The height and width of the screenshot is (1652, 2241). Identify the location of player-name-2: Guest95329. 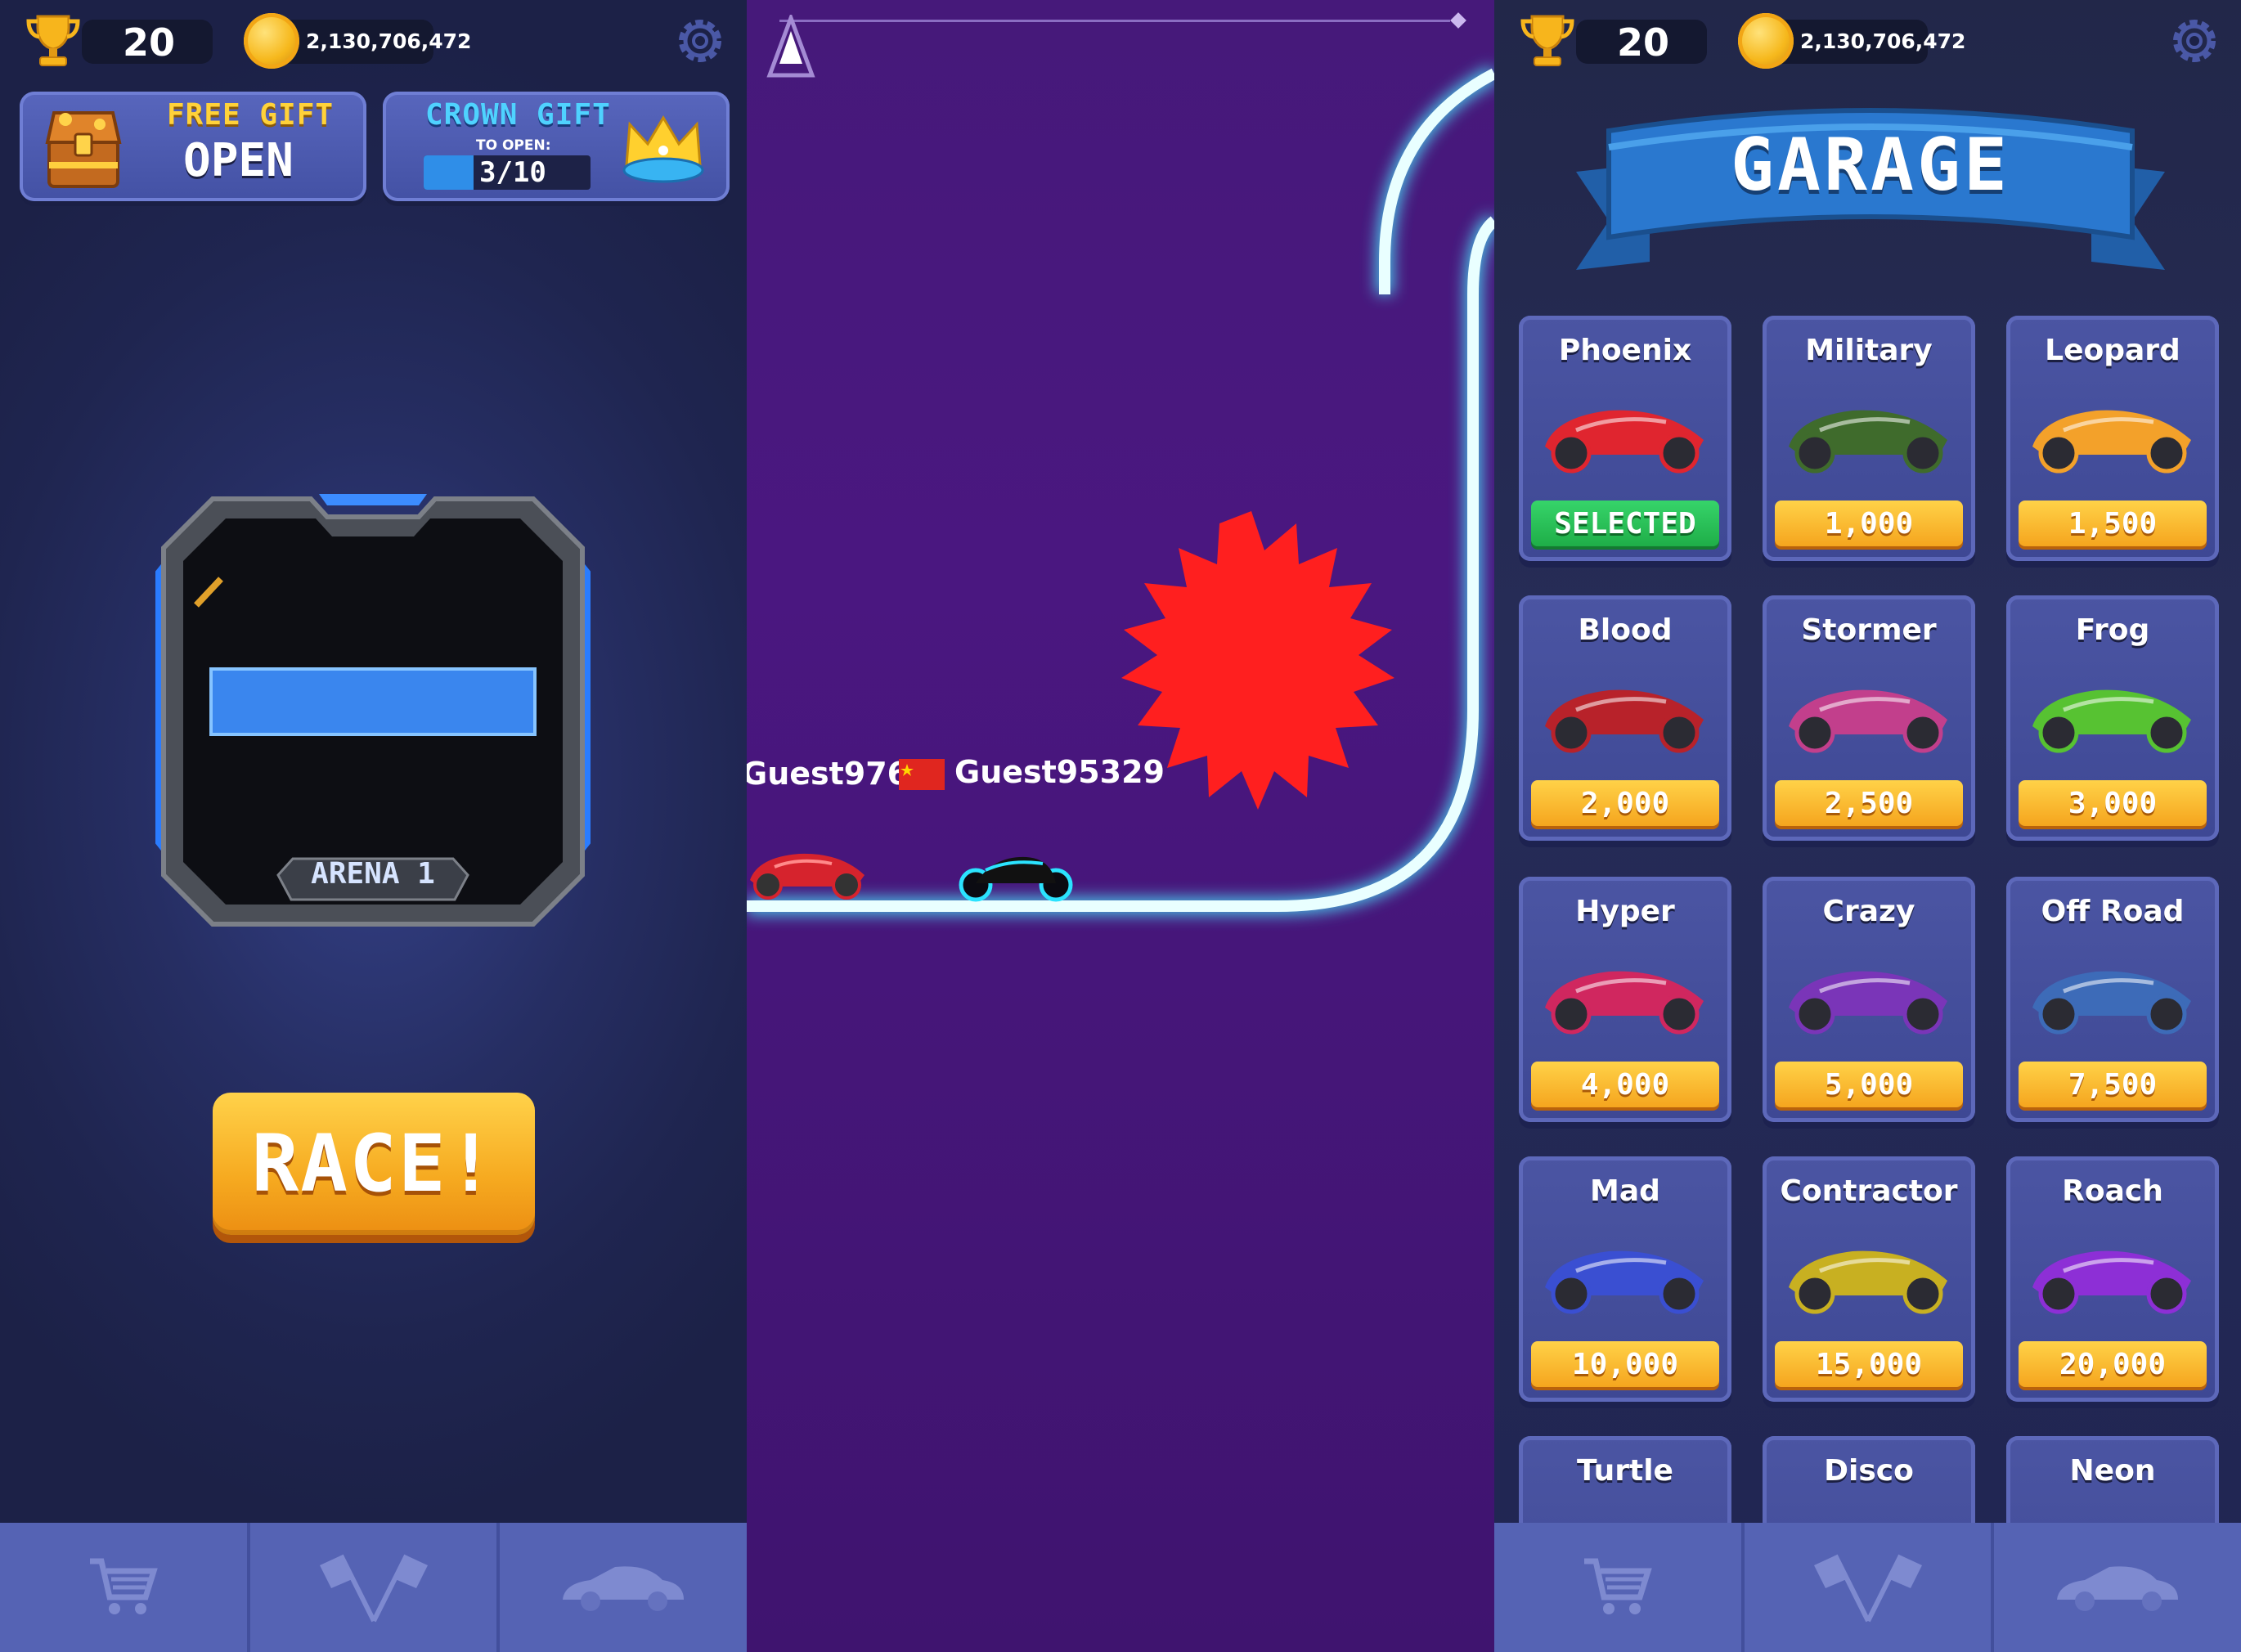
(1059, 772).